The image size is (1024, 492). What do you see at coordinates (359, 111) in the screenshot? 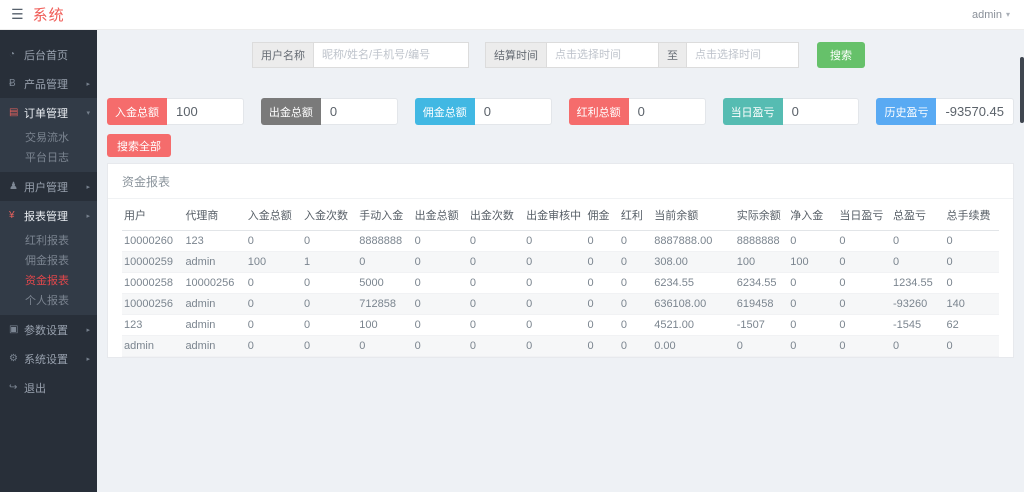
I see `stat-value: 0` at bounding box center [359, 111].